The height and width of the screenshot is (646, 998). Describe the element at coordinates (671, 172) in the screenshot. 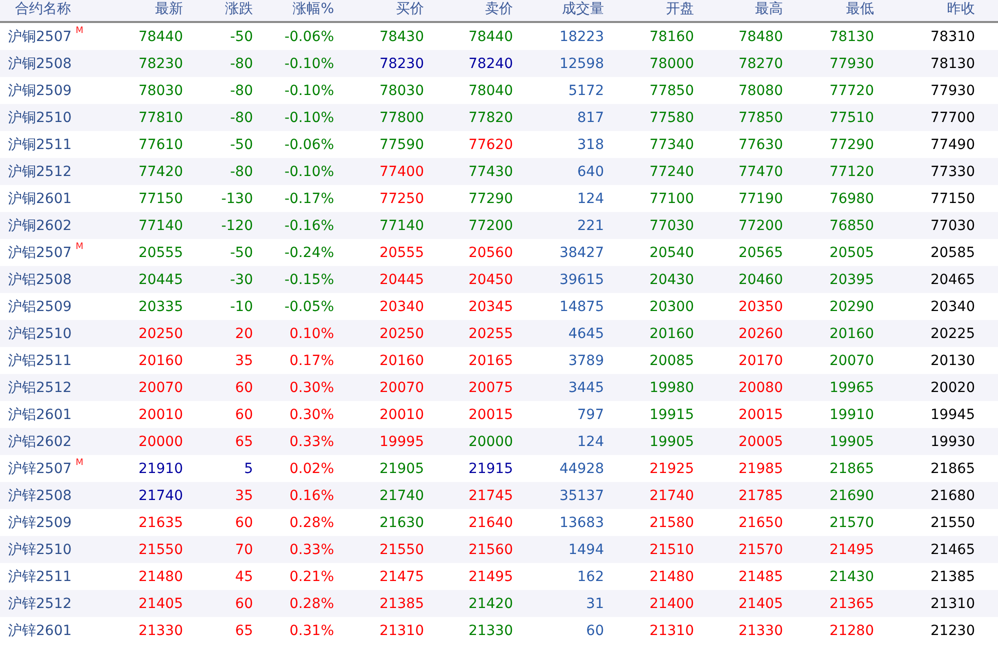

I see `table-cell-text: 77240` at that location.